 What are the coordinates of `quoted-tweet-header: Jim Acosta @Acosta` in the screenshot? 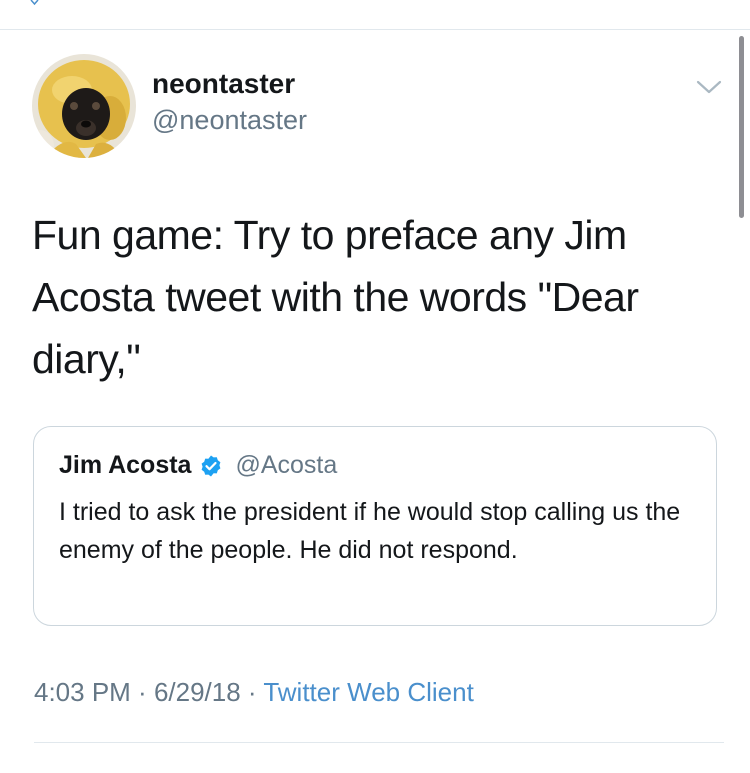 It's located at (198, 465).